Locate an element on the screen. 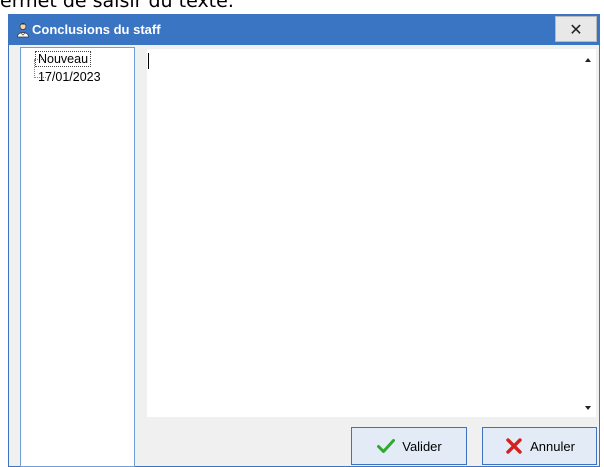 Image resolution: width=604 pixels, height=467 pixels. validate-button: Valider is located at coordinates (409, 446).